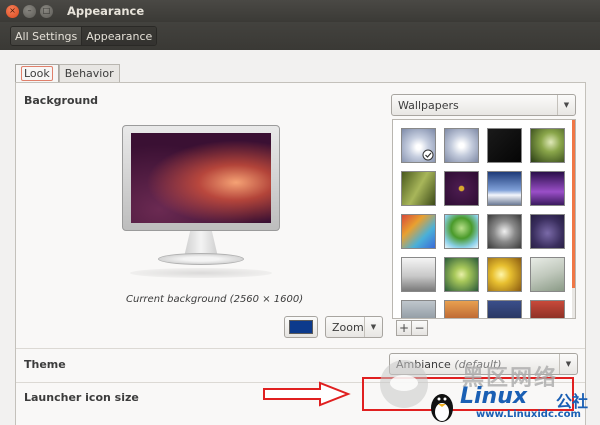 The image size is (600, 425). Describe the element at coordinates (46, 36) in the screenshot. I see `breadcrumb-all-settings: All Settings` at that location.